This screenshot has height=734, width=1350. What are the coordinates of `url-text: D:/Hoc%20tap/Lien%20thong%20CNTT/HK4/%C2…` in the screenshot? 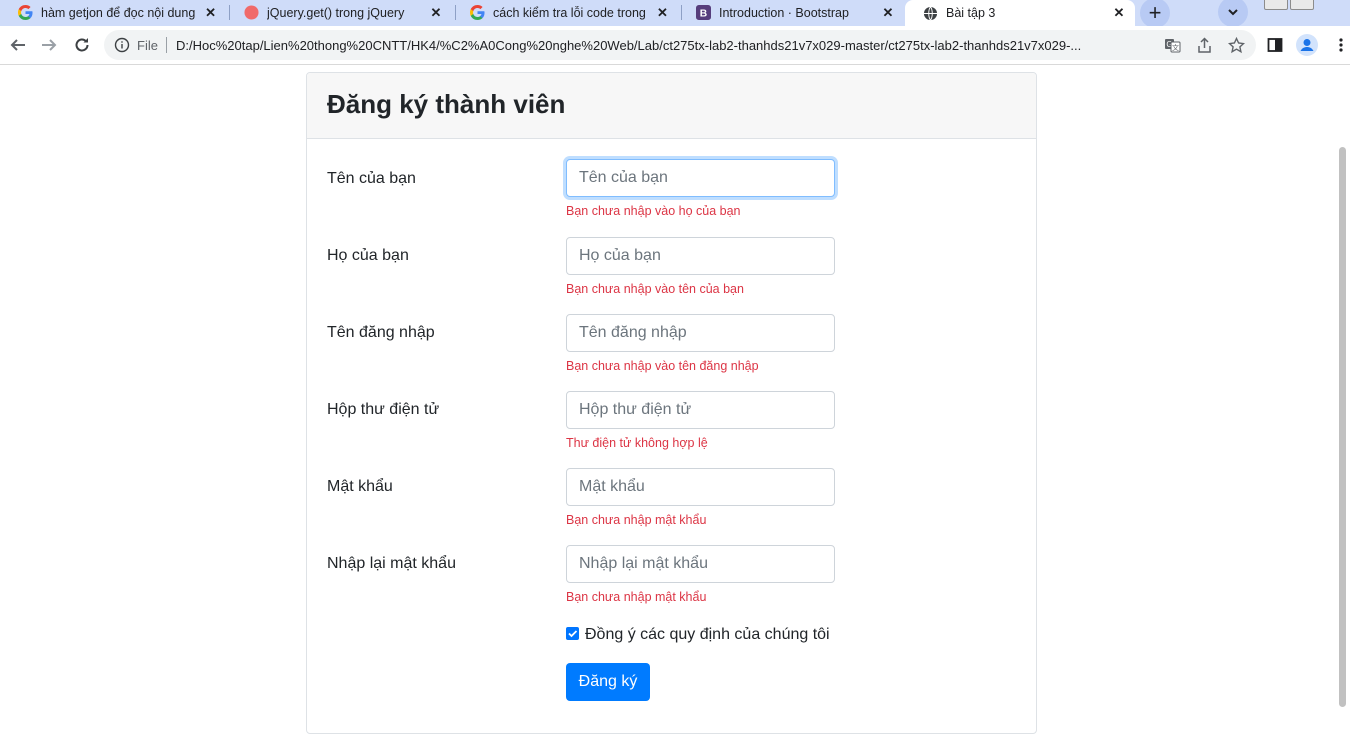 It's located at (666, 45).